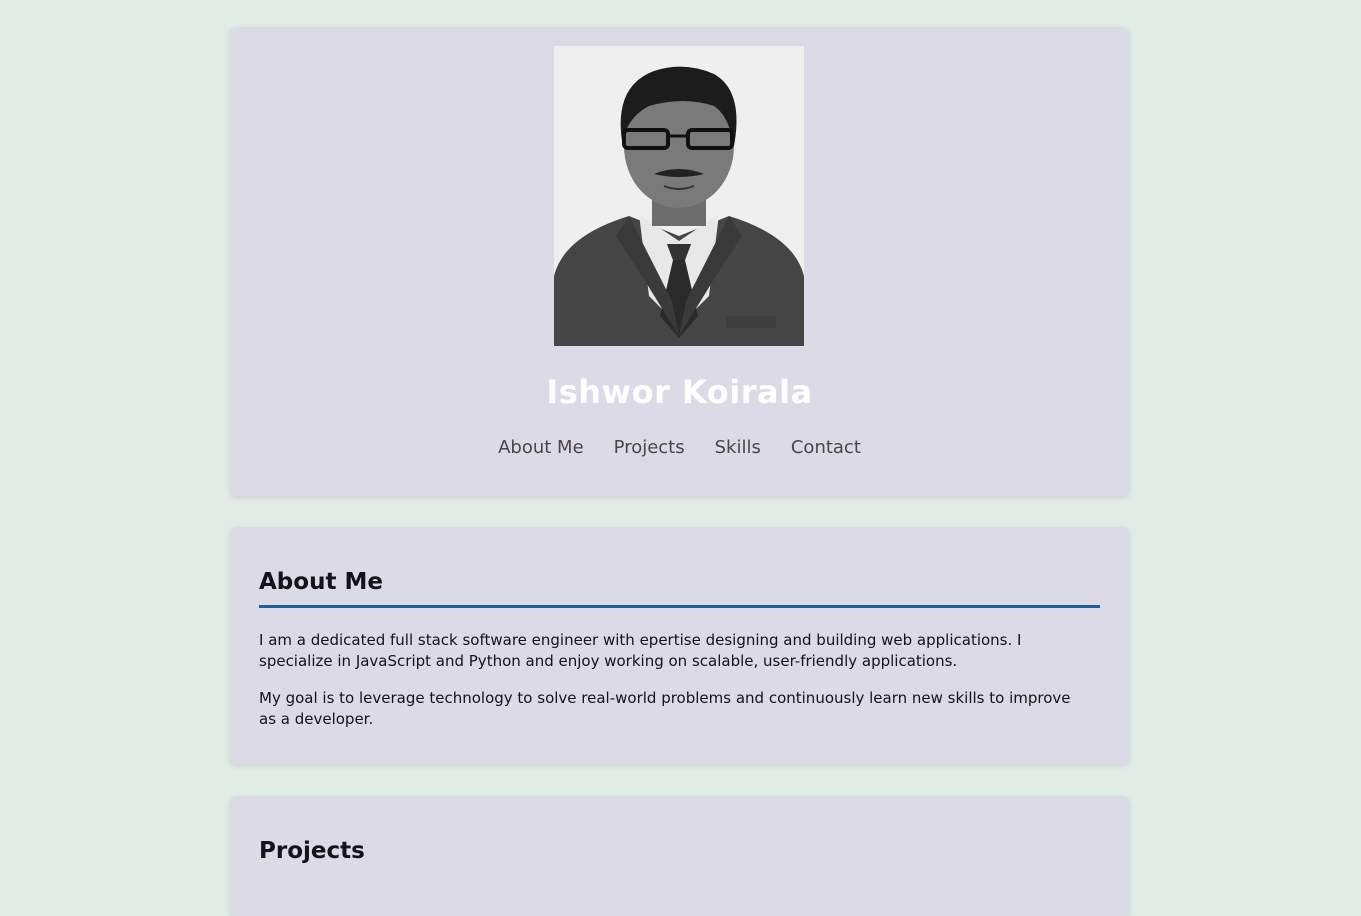  Describe the element at coordinates (738, 447) in the screenshot. I see `nav-link-skills: Skills` at that location.